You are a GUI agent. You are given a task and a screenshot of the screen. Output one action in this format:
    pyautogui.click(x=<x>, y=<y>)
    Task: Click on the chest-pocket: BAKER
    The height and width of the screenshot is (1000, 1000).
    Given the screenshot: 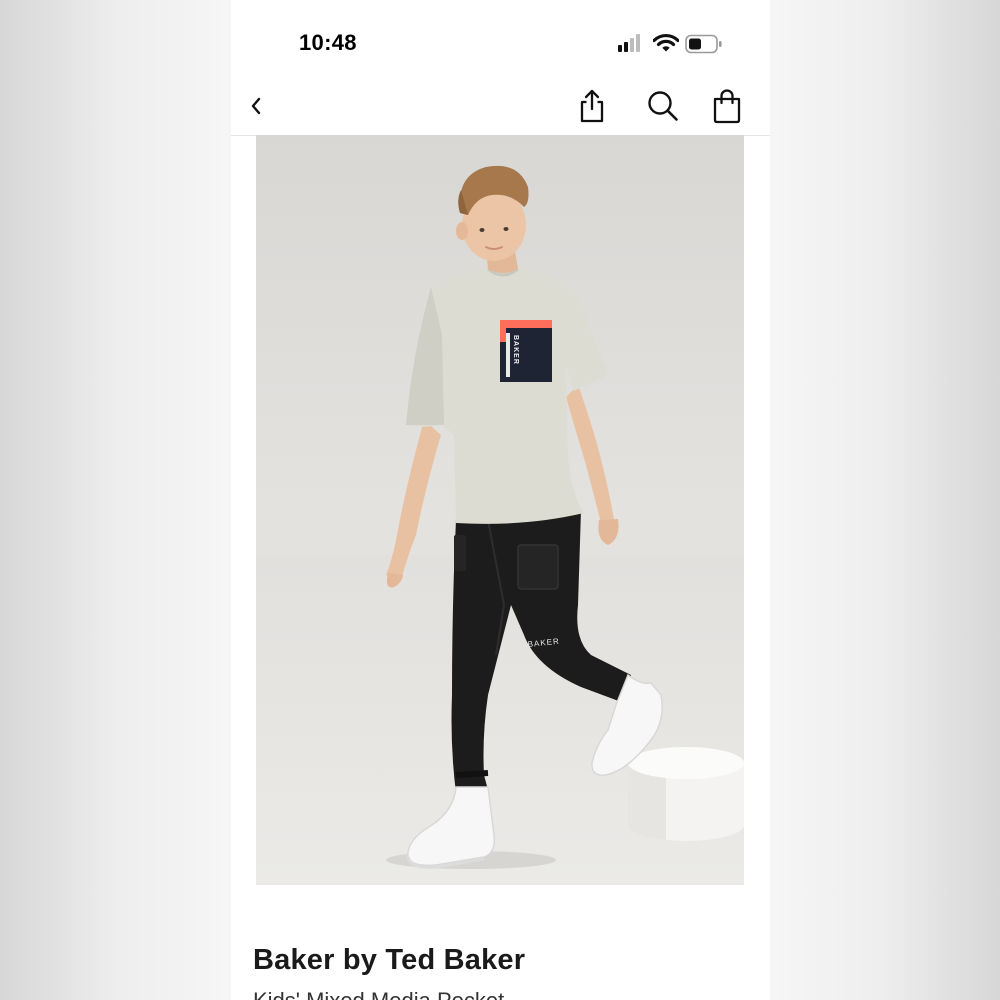 What is the action you would take?
    pyautogui.click(x=526, y=351)
    